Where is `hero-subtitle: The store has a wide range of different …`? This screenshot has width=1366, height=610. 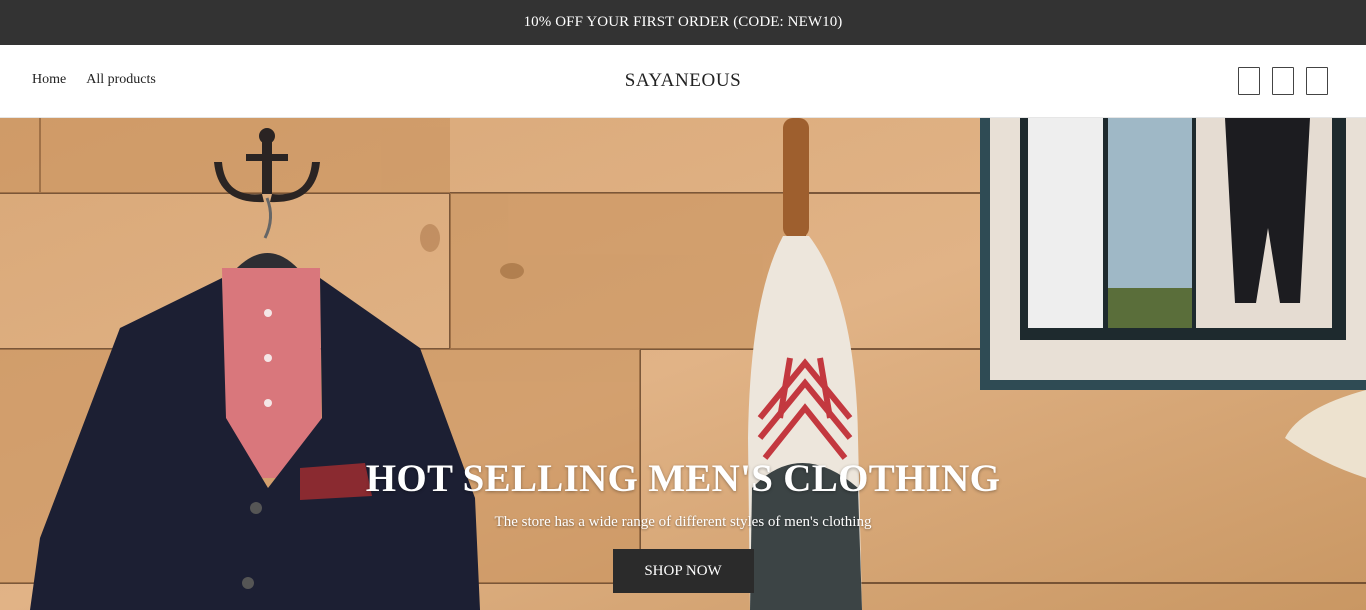
hero-subtitle: The store has a wide range of different … is located at coordinates (683, 521).